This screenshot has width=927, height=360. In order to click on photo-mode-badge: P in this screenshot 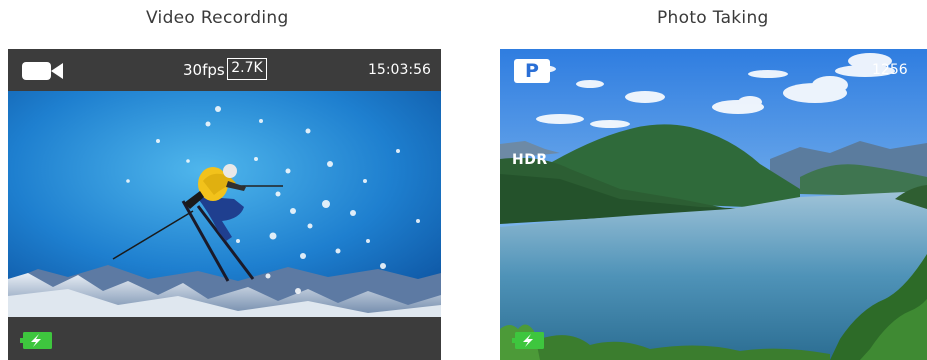, I will do `click(532, 71)`.